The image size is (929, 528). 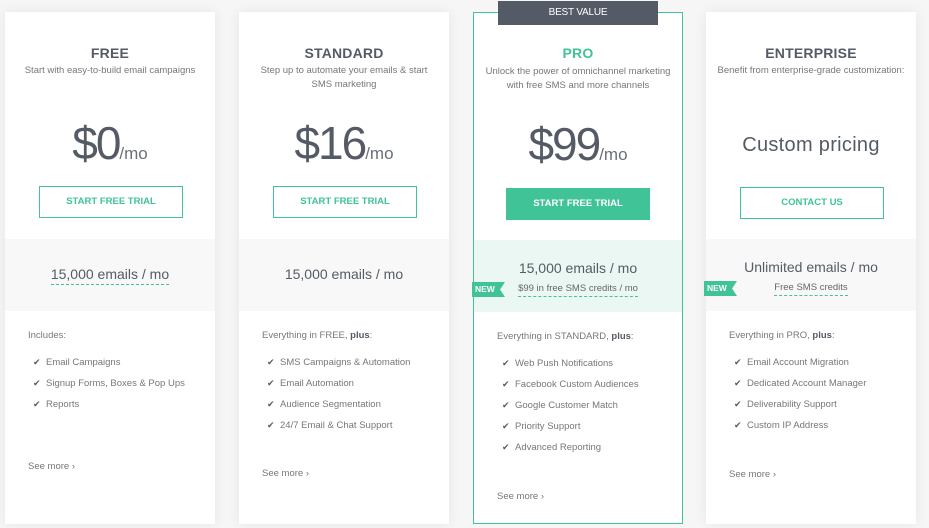 I want to click on feature-item: ✔ Web Push Notifications, so click(x=558, y=363).